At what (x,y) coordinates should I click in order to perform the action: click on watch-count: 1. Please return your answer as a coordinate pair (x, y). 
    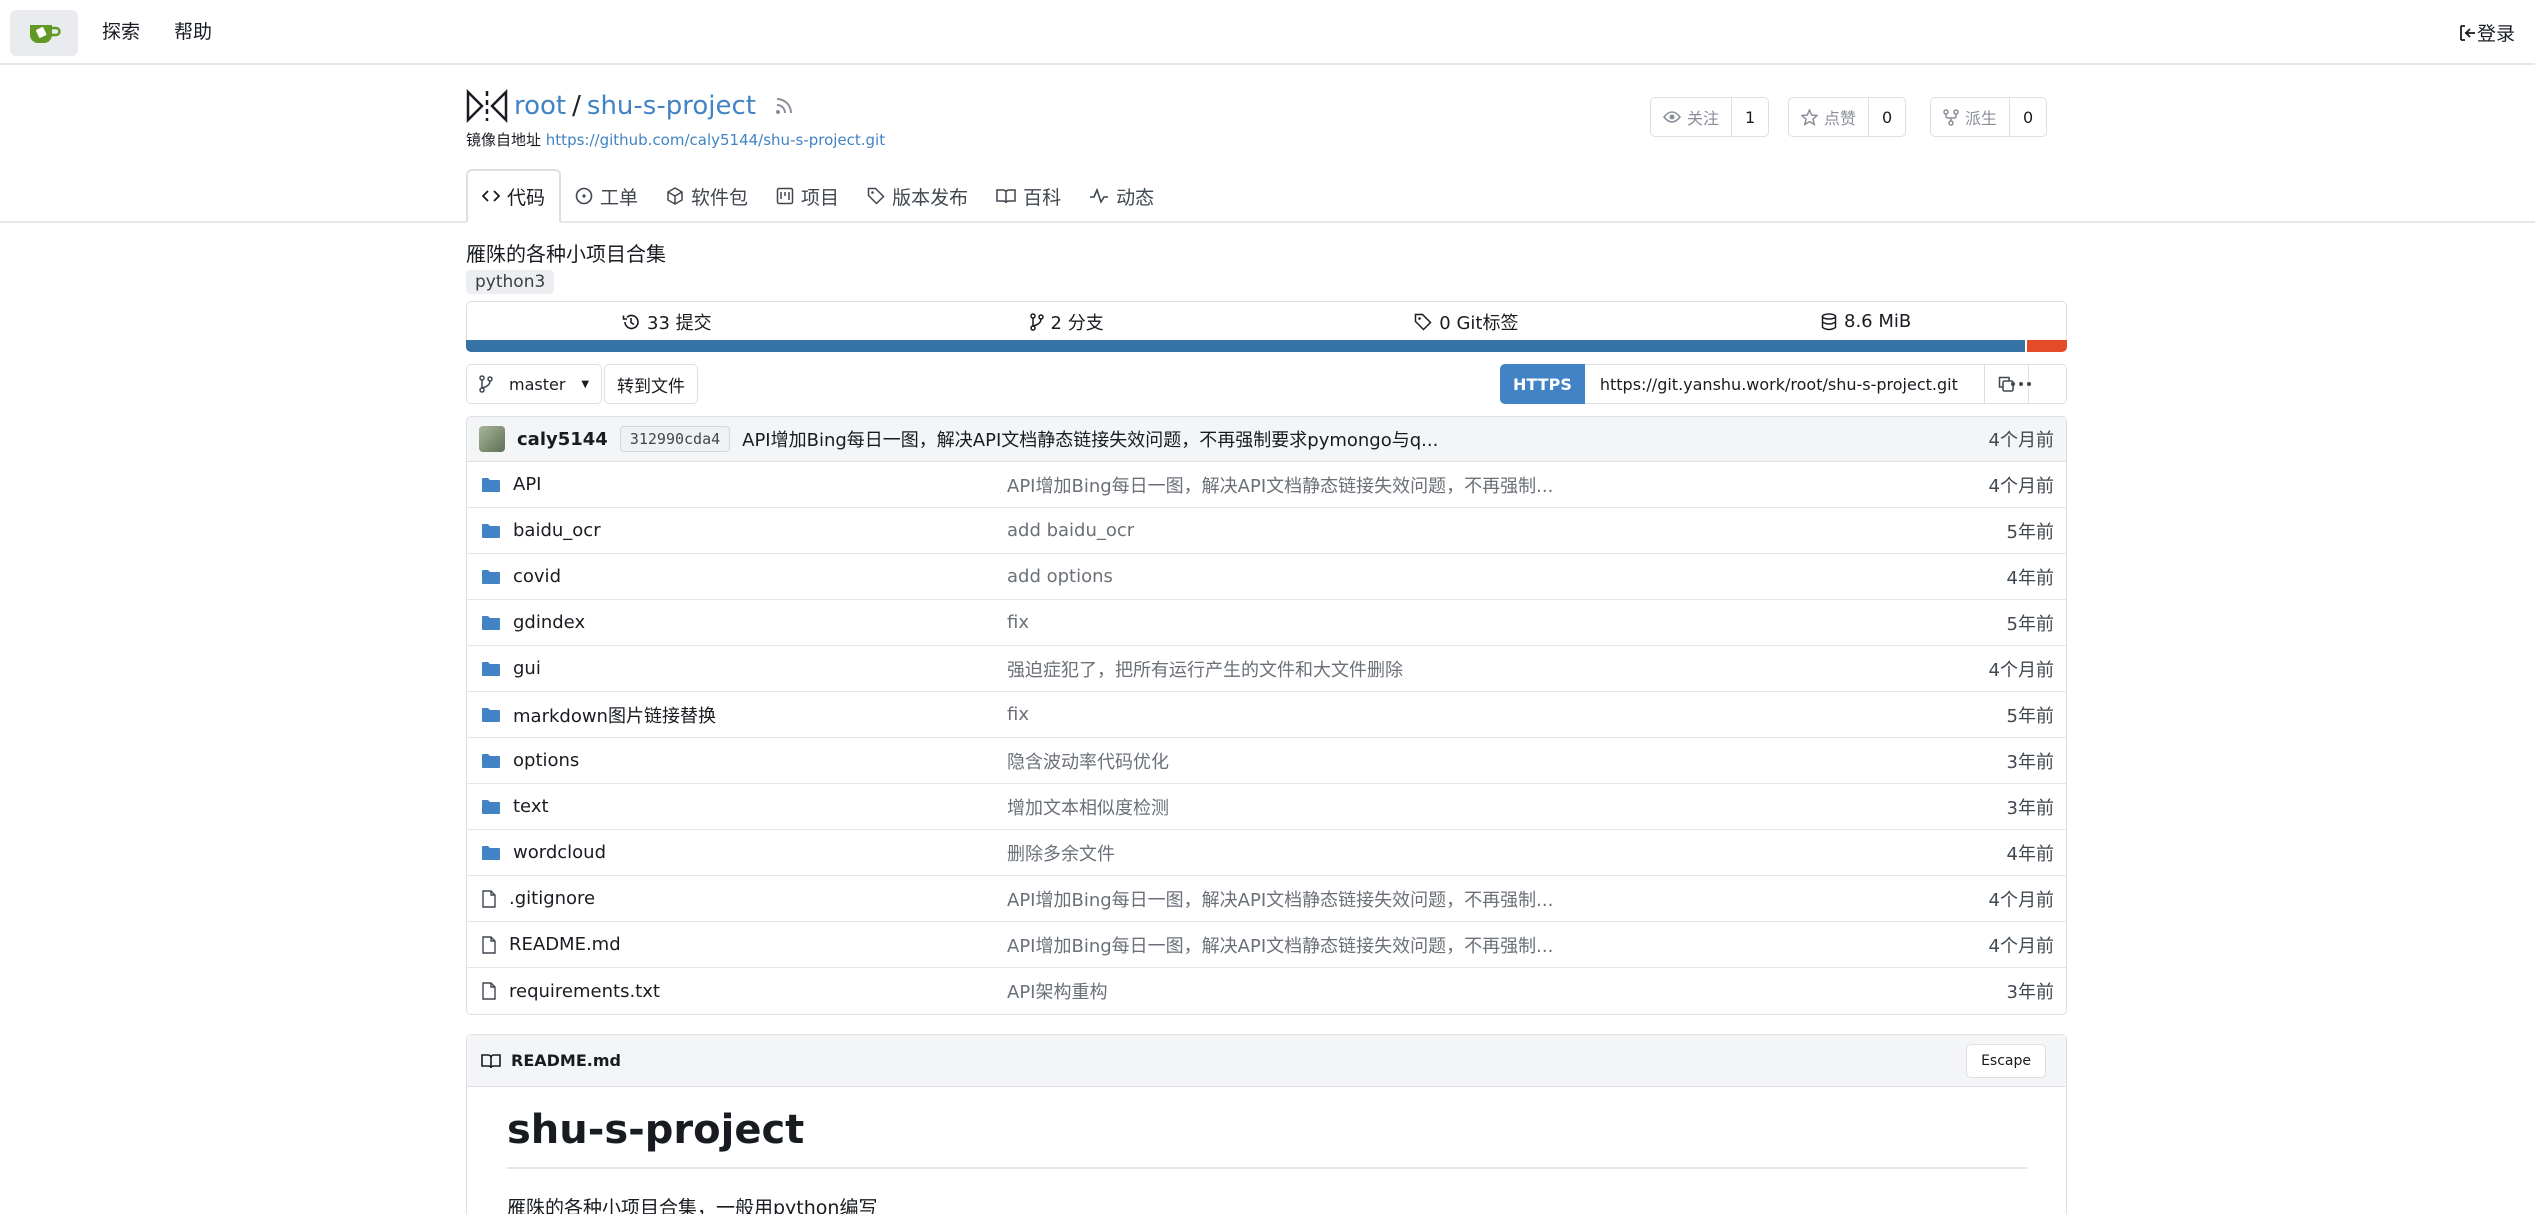
    Looking at the image, I should click on (1750, 117).